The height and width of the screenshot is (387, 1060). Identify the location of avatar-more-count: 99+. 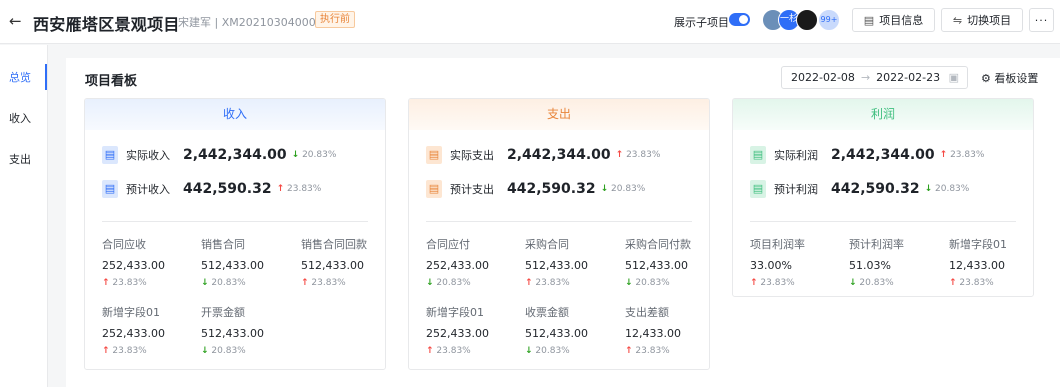
(829, 20).